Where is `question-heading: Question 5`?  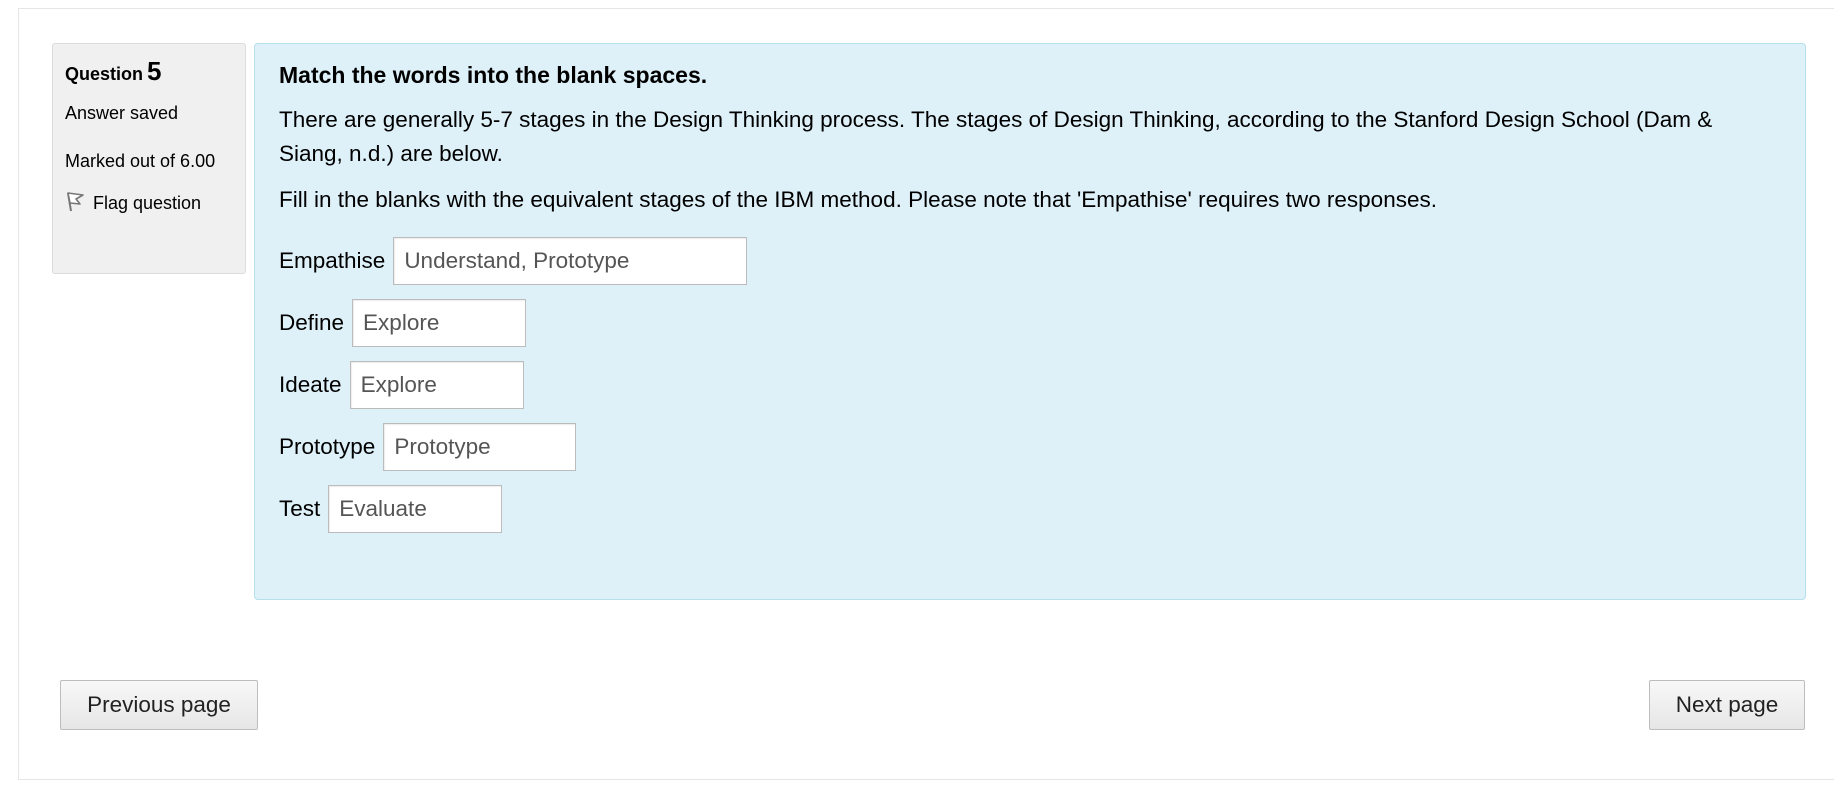
question-heading: Question 5 is located at coordinates (149, 71).